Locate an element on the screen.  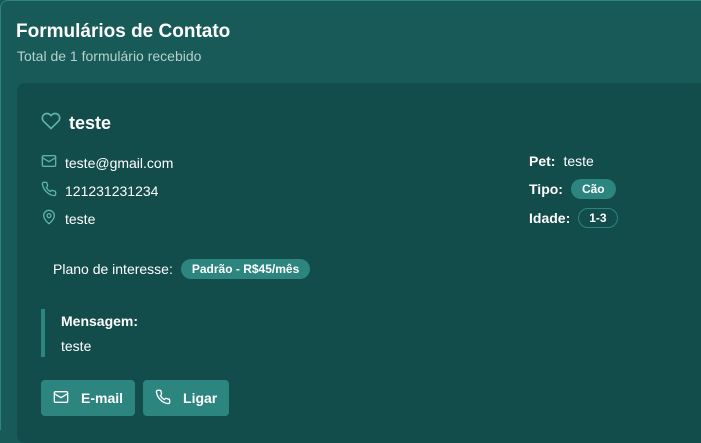
email-button-label: E-mail is located at coordinates (102, 398).